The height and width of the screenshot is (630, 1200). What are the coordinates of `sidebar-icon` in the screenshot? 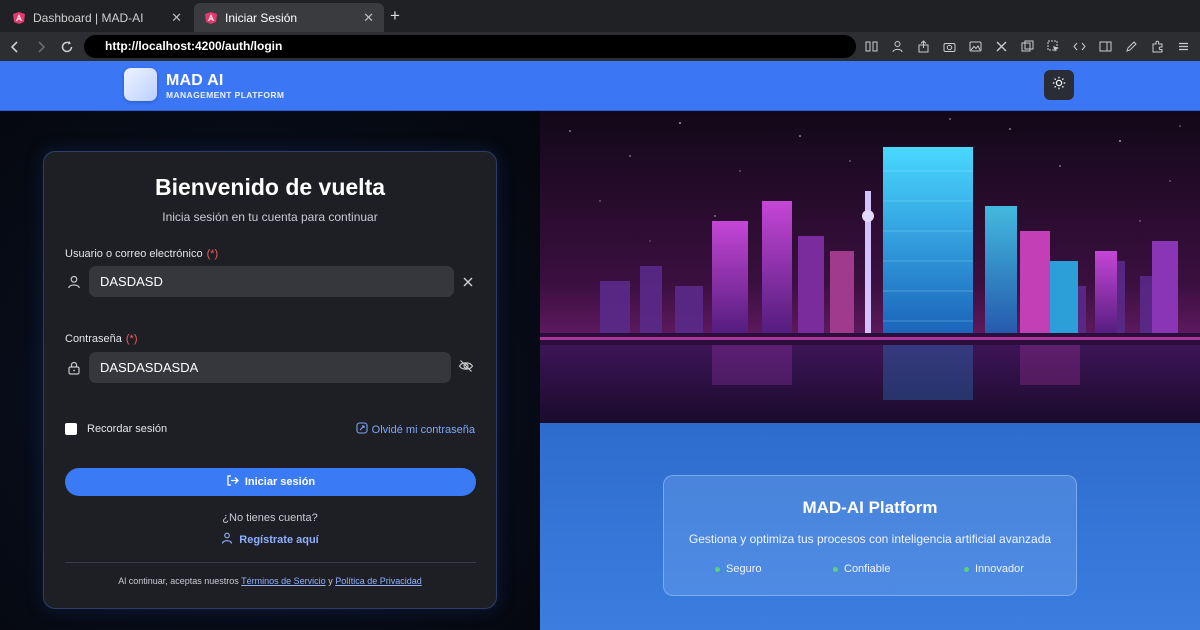 It's located at (1105, 46).